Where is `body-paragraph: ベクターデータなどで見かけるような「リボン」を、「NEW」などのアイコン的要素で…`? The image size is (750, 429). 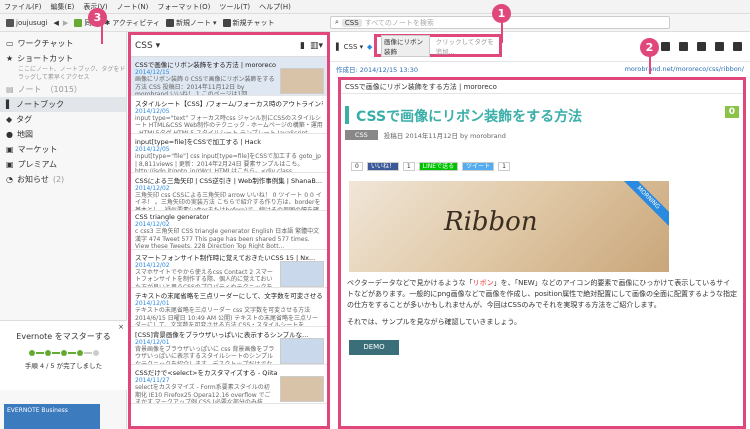
body-paragraph: ベクターデータなどで見かけるような「リボン」を、「NEW」などのアイコン的要素で… is located at coordinates (542, 294).